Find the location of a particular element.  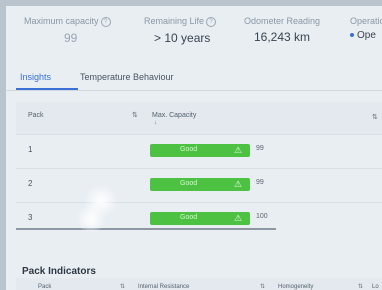

metric-remaining-life: Remaining Life? > 10 years is located at coordinates (180, 30).